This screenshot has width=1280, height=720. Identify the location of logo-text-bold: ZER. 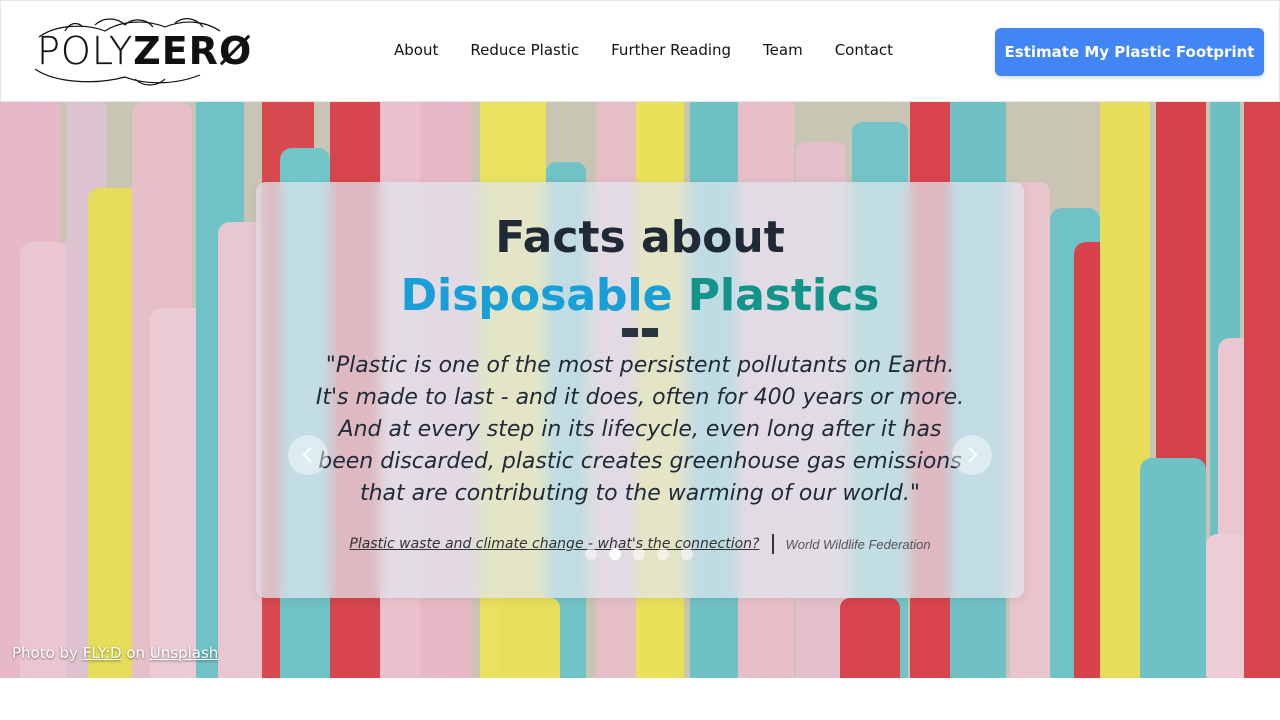
(176, 51).